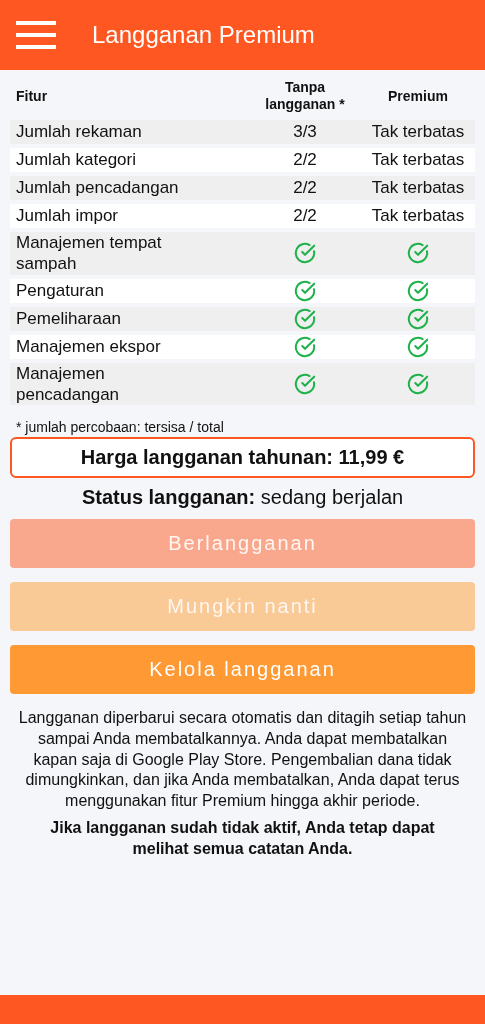  What do you see at coordinates (242, 457) in the screenshot?
I see `price-label: Harga langganan tahunan: 11,99 €` at bounding box center [242, 457].